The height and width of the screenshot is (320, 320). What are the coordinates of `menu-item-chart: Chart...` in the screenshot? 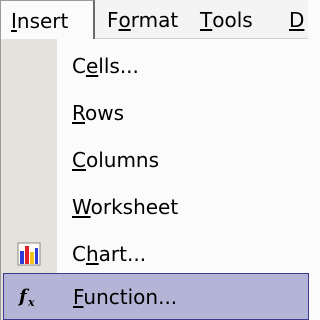 It's located at (155, 253).